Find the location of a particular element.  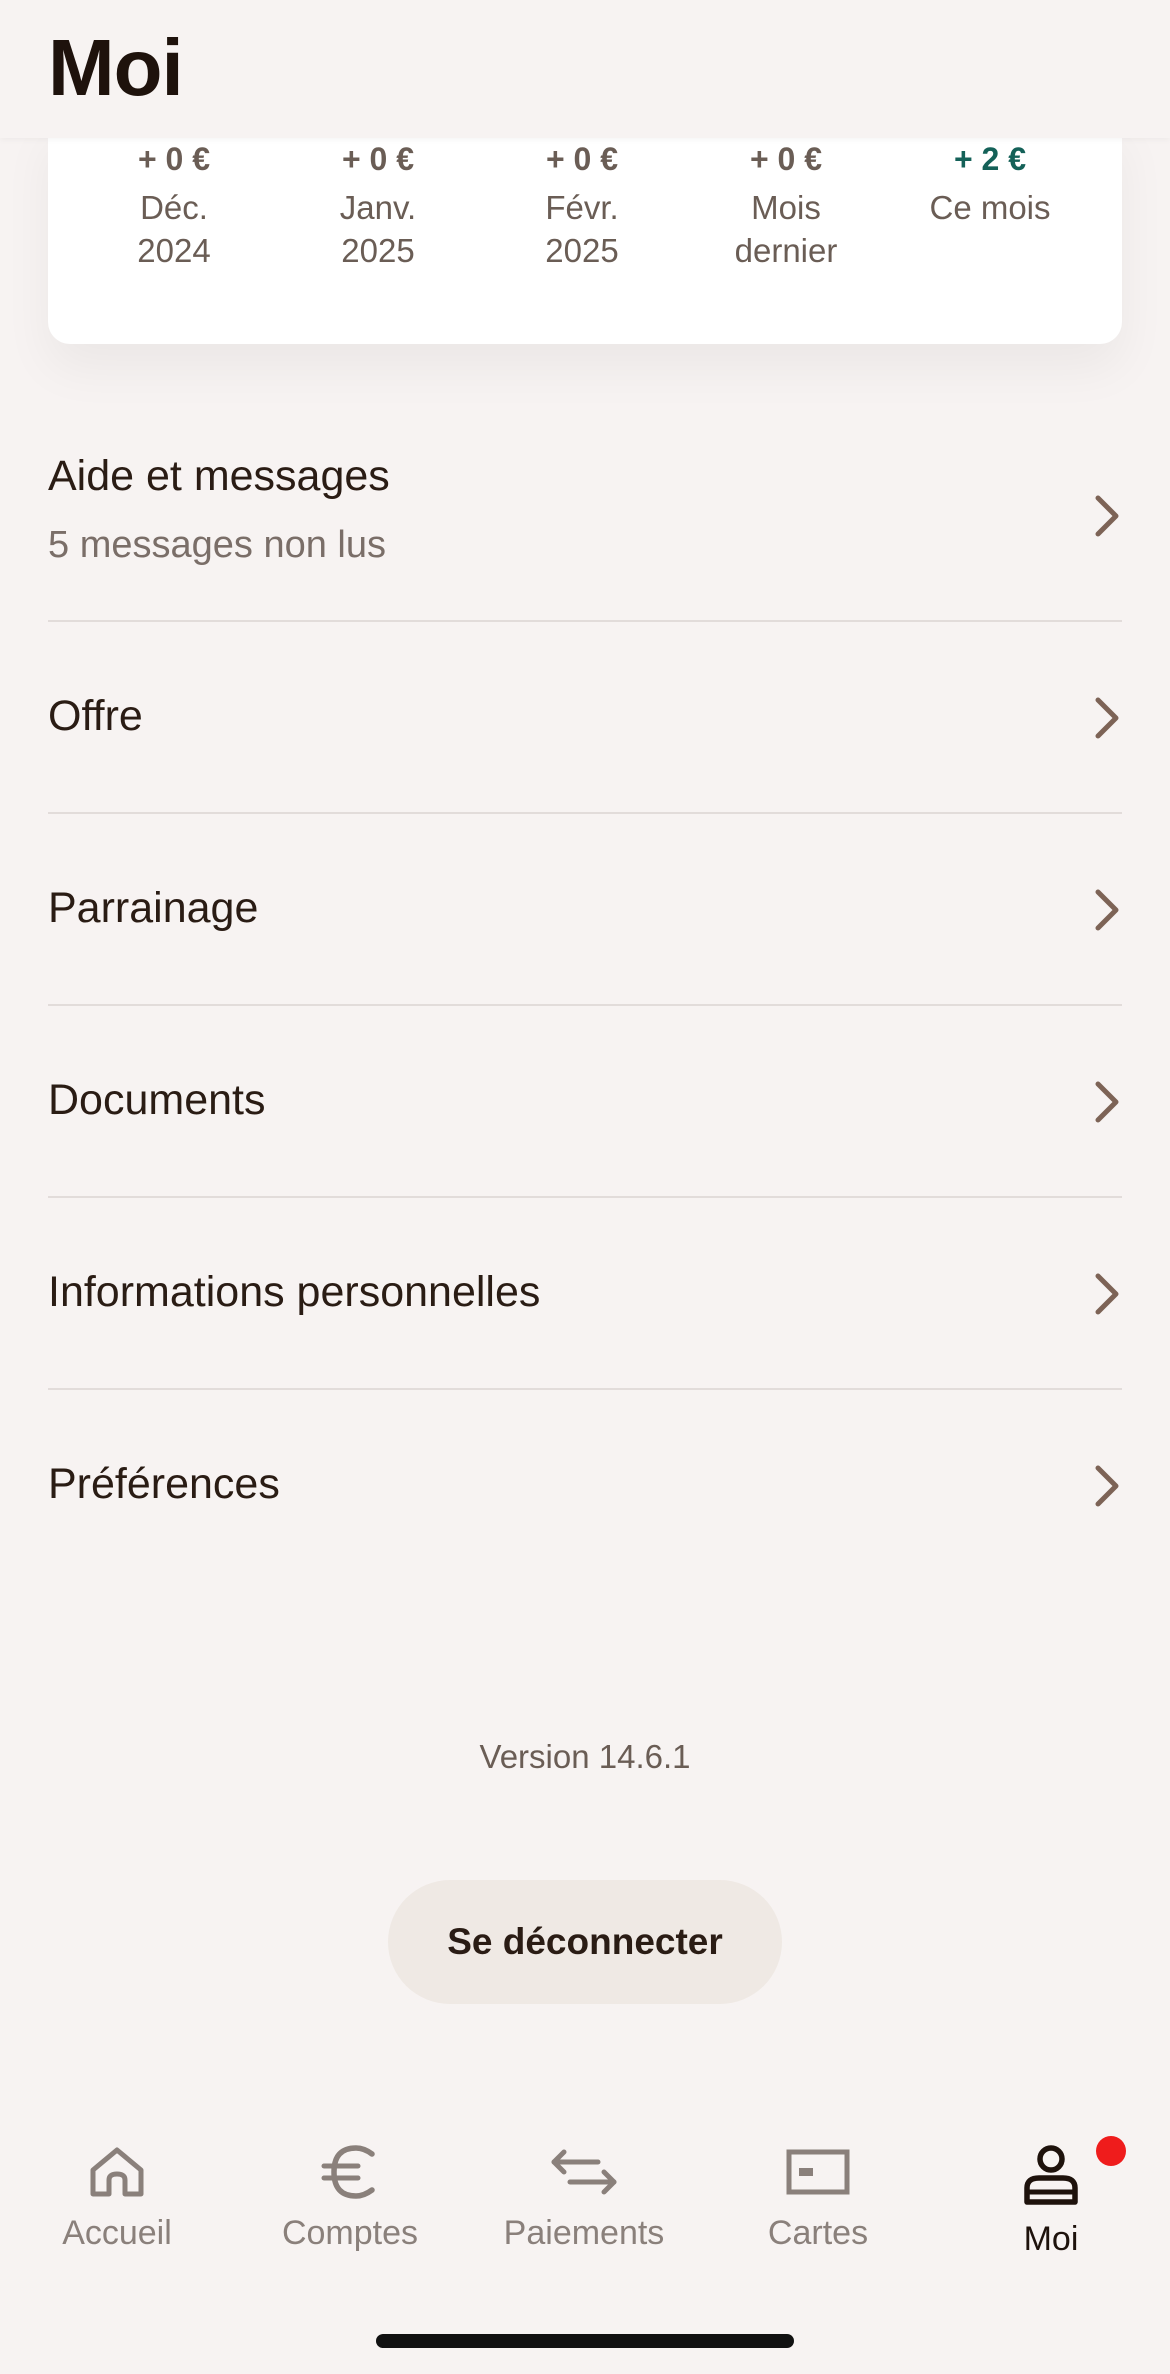

menu-item-offer: Offre is located at coordinates (585, 718).